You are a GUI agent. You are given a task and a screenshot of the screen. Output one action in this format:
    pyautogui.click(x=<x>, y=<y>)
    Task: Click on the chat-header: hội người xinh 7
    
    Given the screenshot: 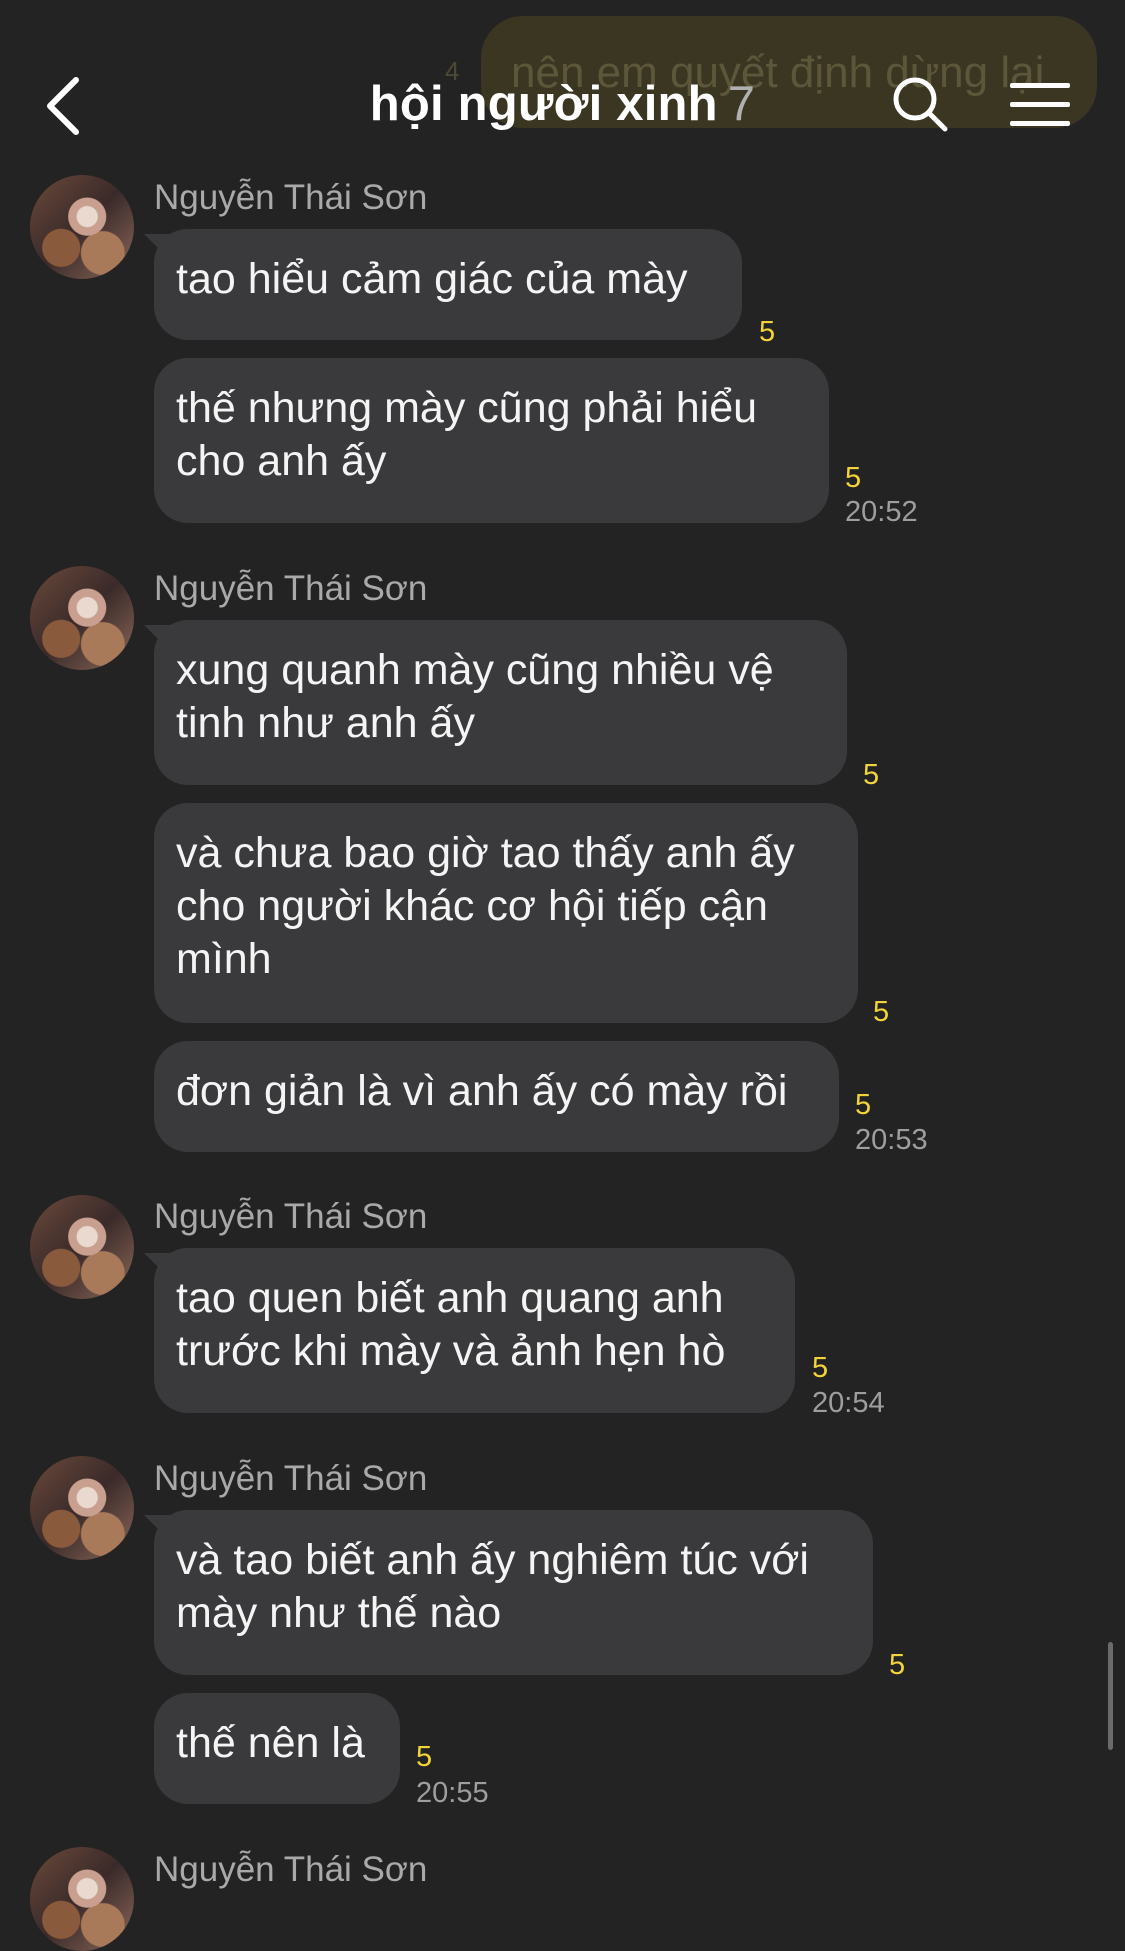 What is the action you would take?
    pyautogui.click(x=562, y=105)
    